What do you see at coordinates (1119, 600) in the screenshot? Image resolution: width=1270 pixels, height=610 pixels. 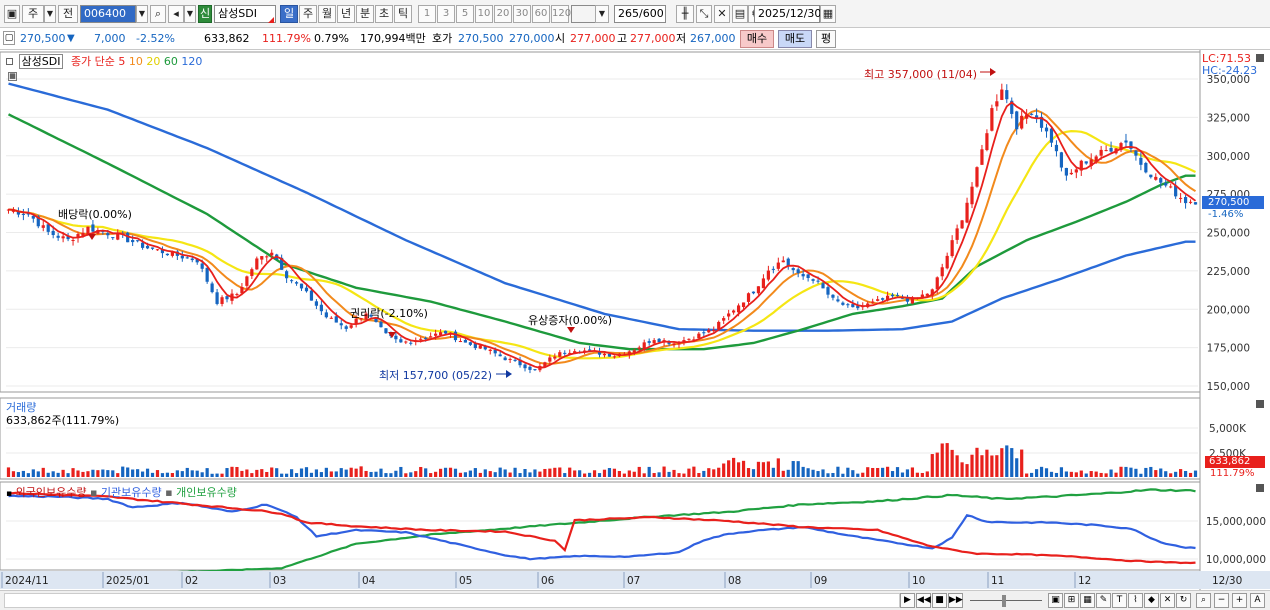 I see `text-icon: T` at bounding box center [1119, 600].